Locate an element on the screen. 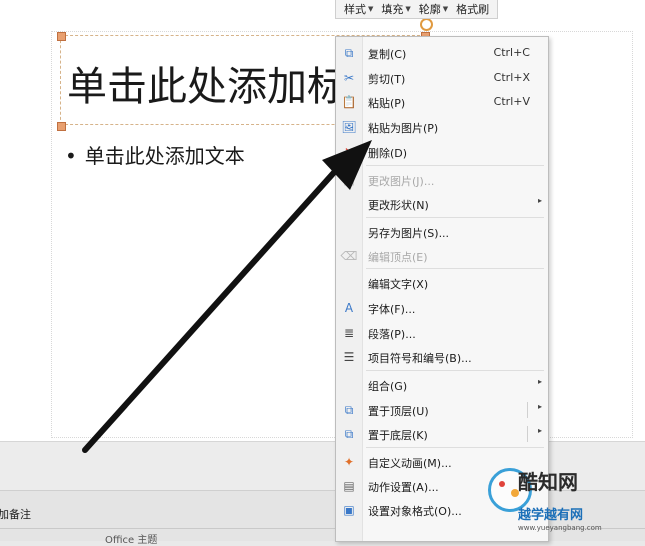 This screenshot has height=546, width=645. outline-dropdown: 轮廓 ▼ is located at coordinates (433, 9).